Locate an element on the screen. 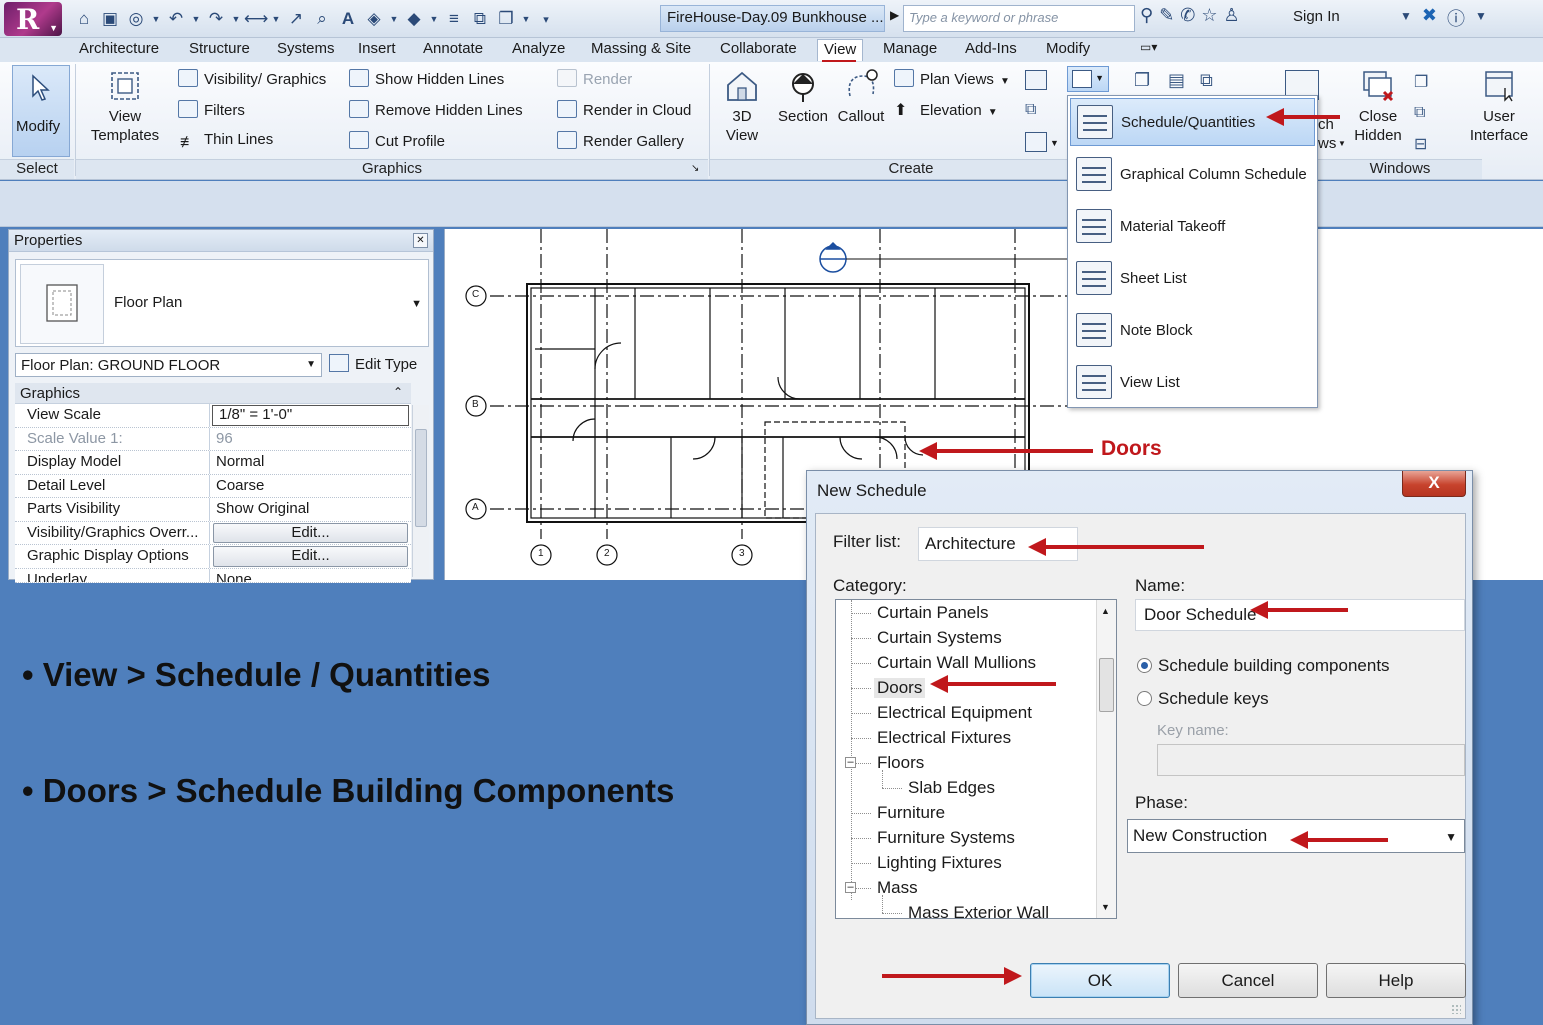  exchange-apps-icon: ✖ is located at coordinates (1429, 18).